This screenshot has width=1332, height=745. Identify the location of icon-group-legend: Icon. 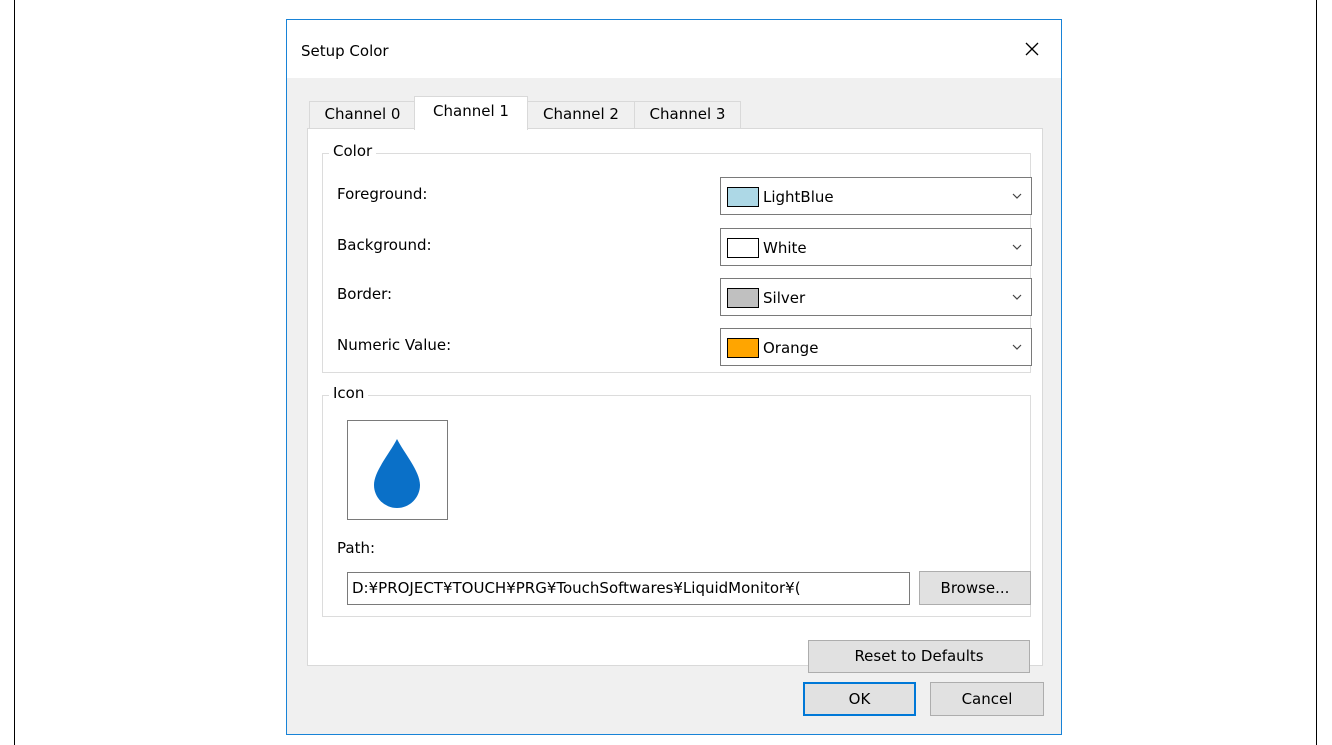
(349, 393).